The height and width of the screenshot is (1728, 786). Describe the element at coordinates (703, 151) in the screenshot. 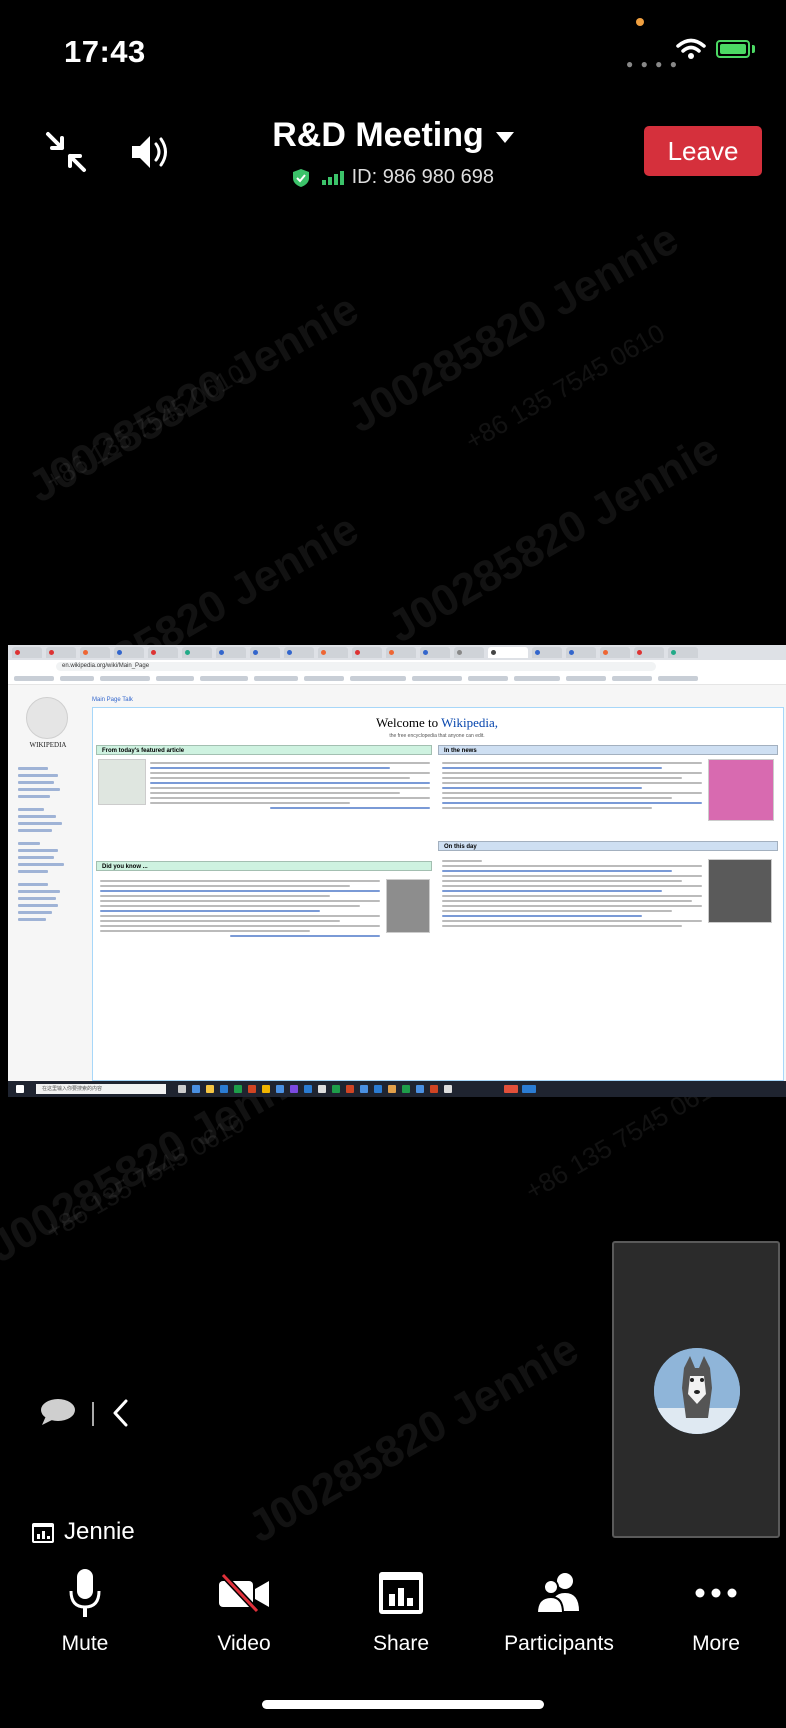

I see `leave-button: Leave` at that location.